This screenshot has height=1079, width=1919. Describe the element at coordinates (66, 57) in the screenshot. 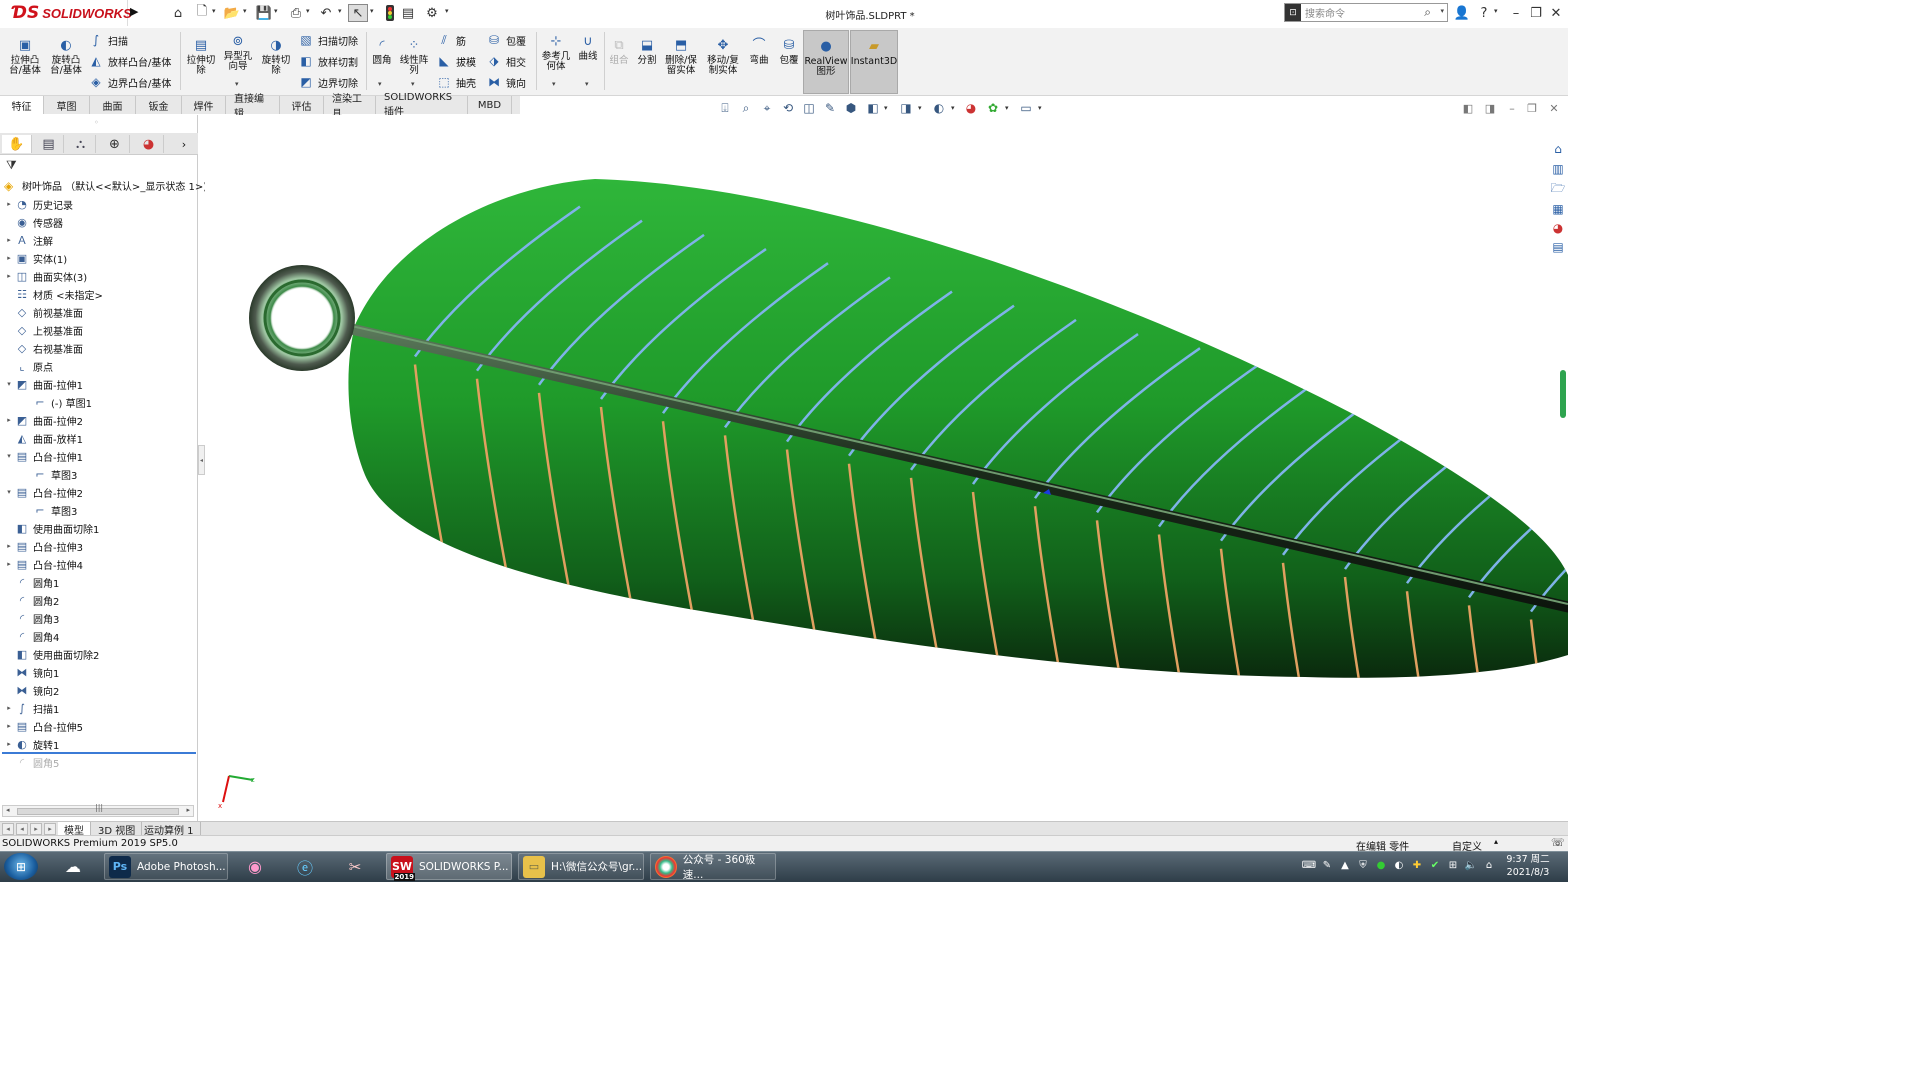

I see `revolve-boss-button: ◐ 旋转凸 台/基体` at that location.